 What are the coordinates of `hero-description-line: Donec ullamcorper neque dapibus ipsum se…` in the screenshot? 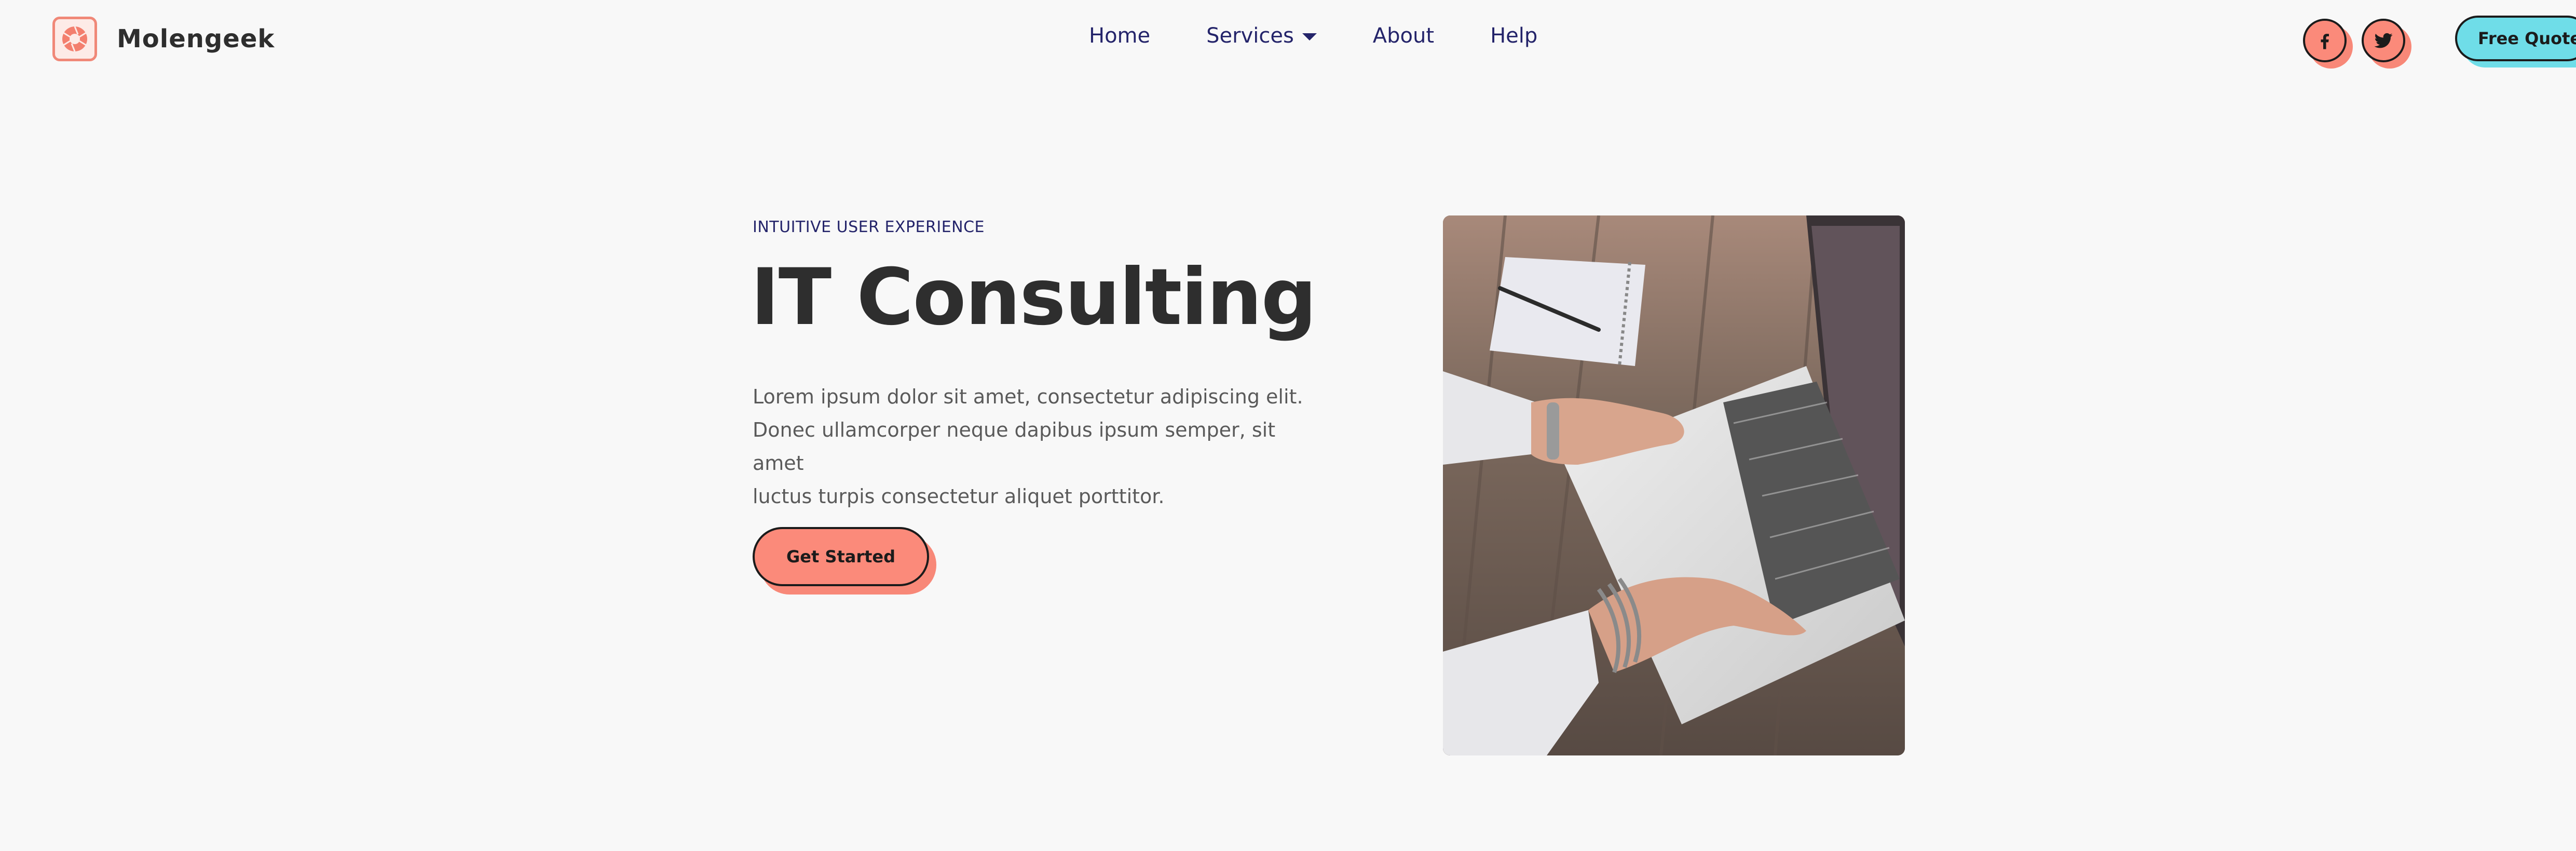 It's located at (1014, 446).